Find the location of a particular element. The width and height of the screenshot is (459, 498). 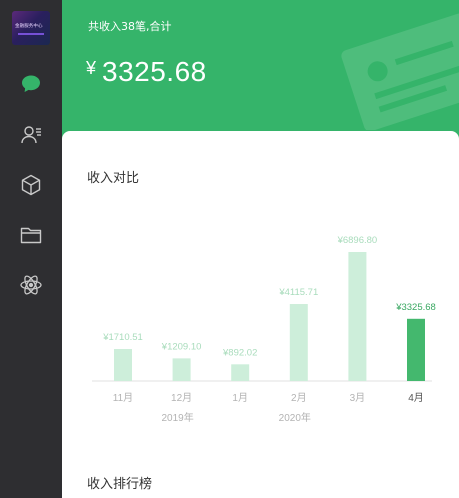

income-count-text: 共收入38笔,合计 is located at coordinates (130, 26).